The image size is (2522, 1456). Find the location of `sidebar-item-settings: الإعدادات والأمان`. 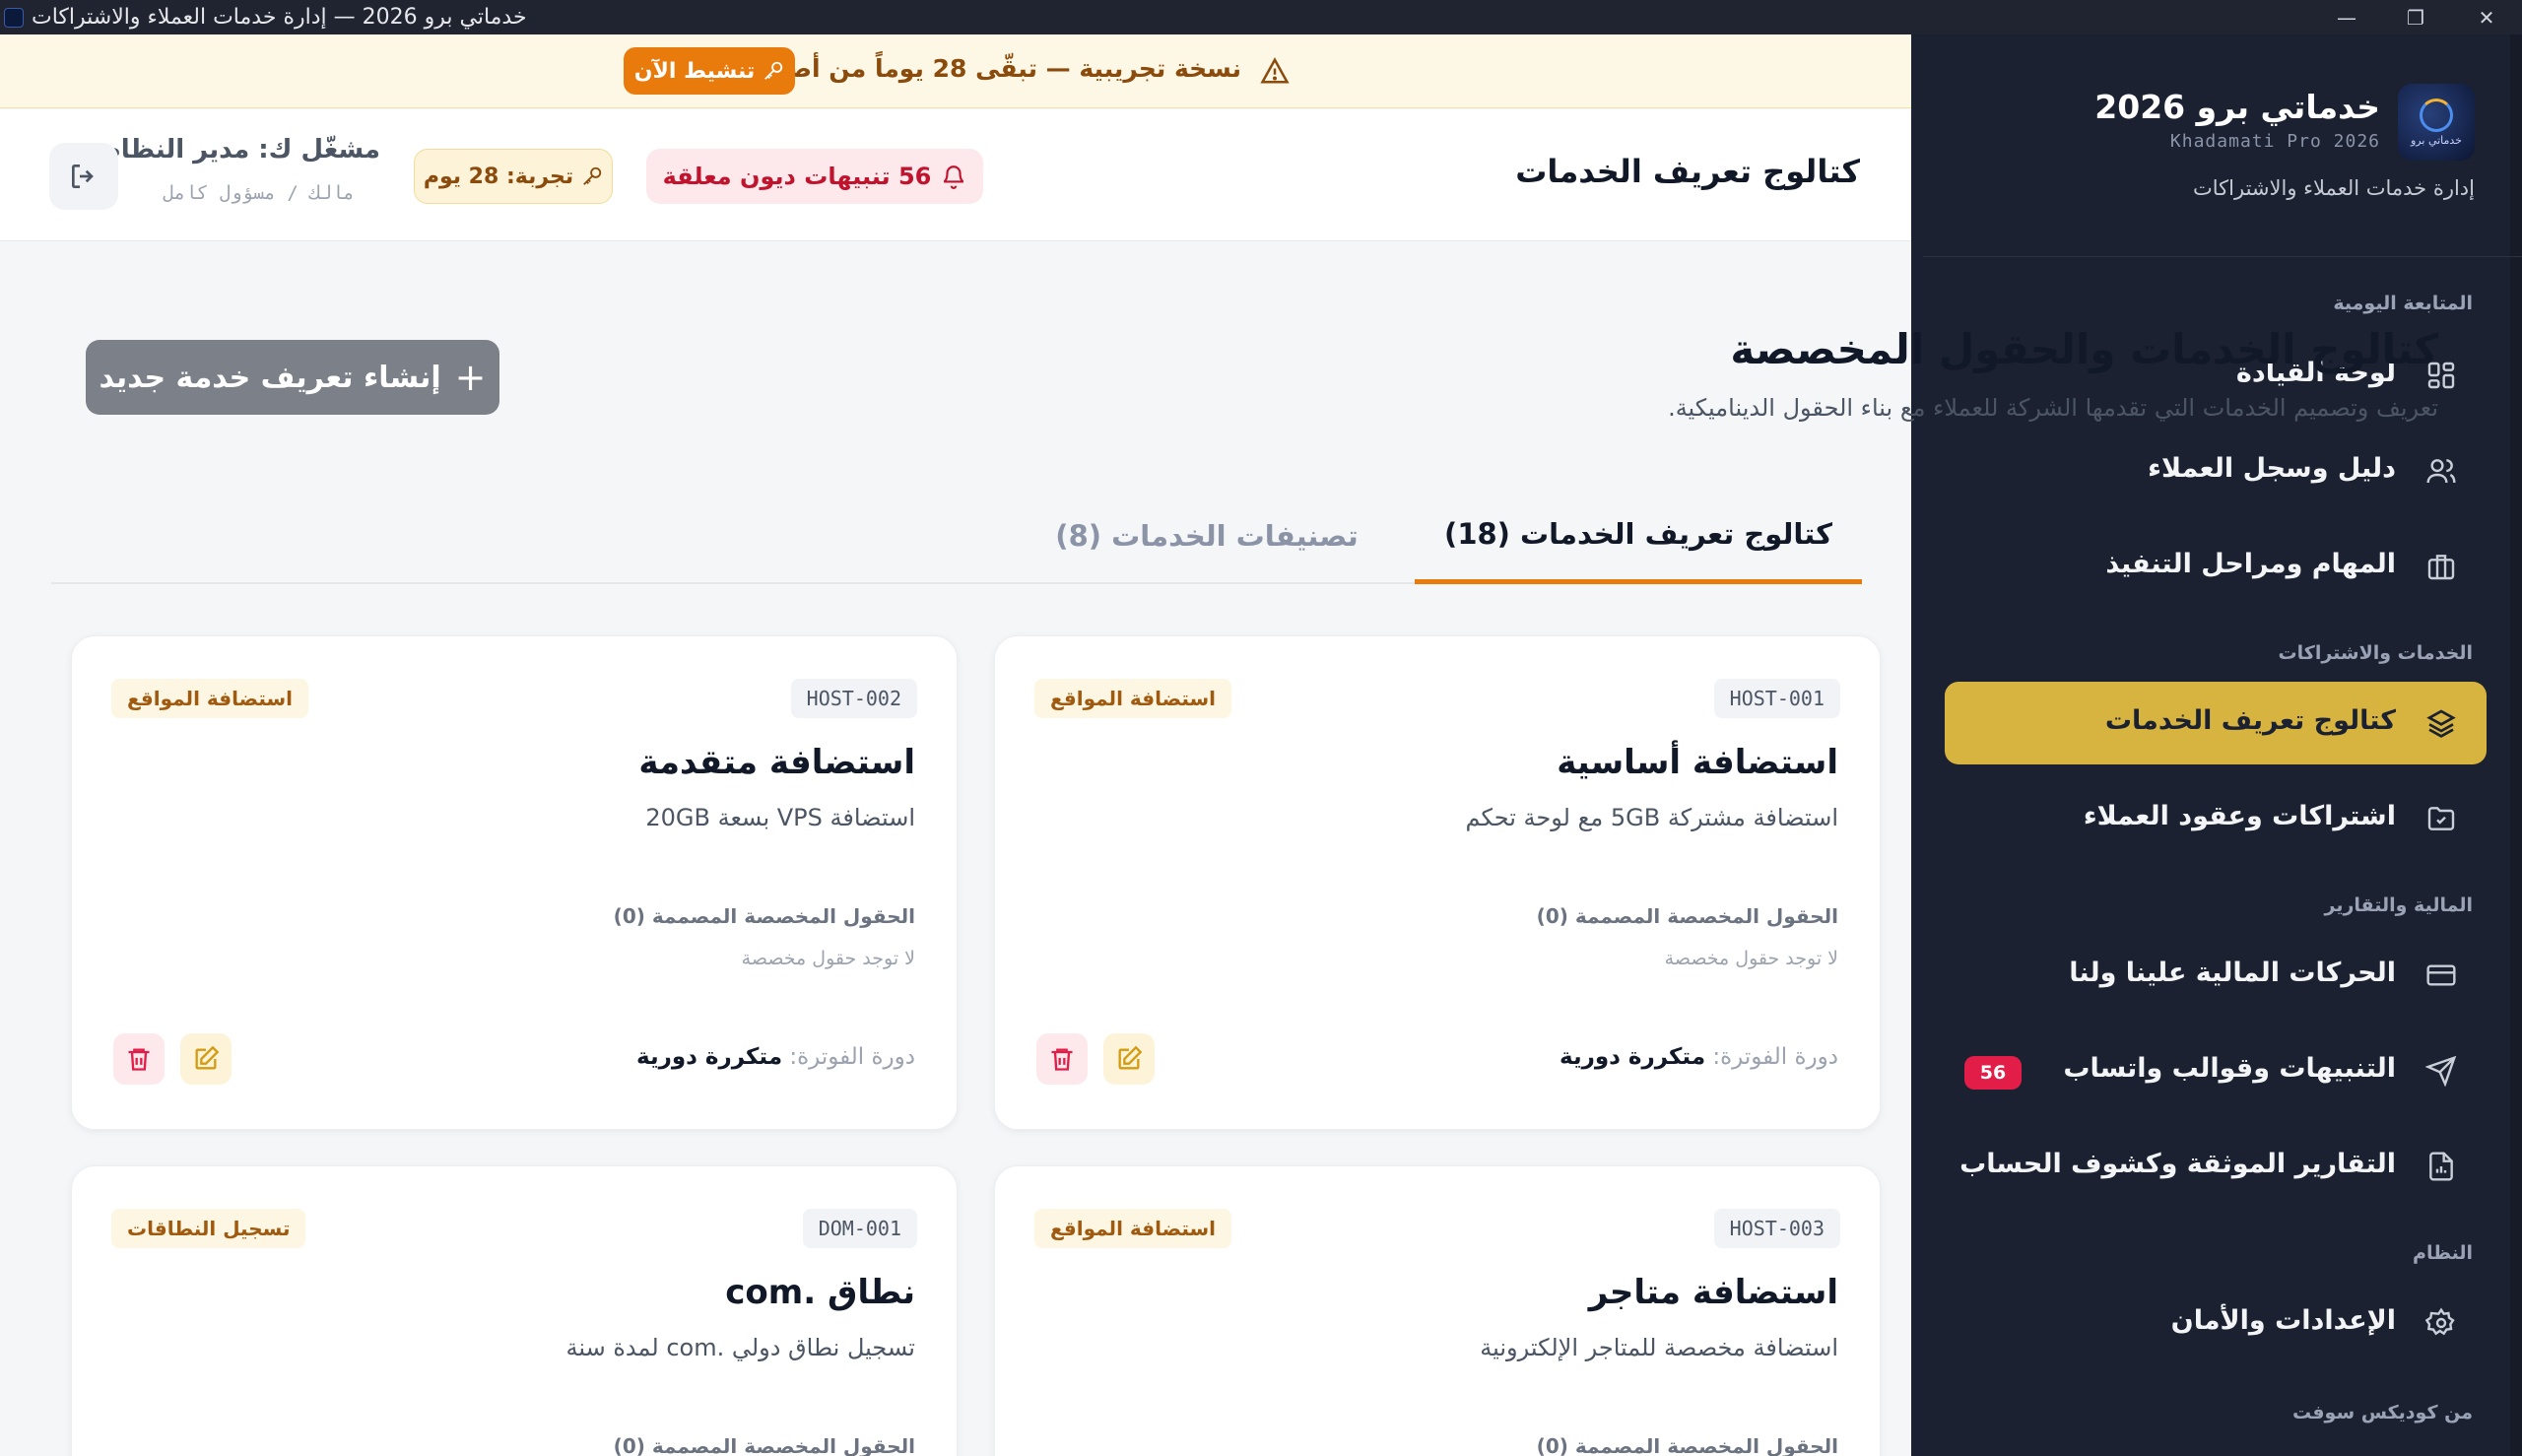

sidebar-item-settings: الإعدادات والأمان is located at coordinates (2216, 1323).